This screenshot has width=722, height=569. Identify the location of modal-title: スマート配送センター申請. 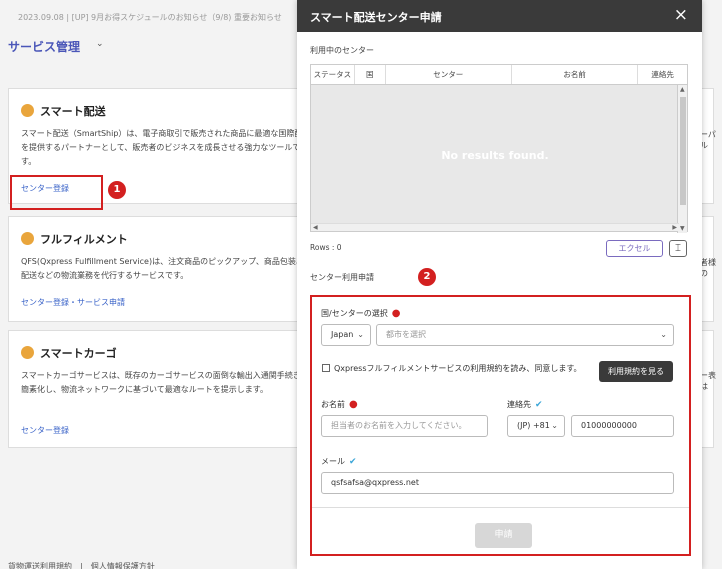
(376, 17).